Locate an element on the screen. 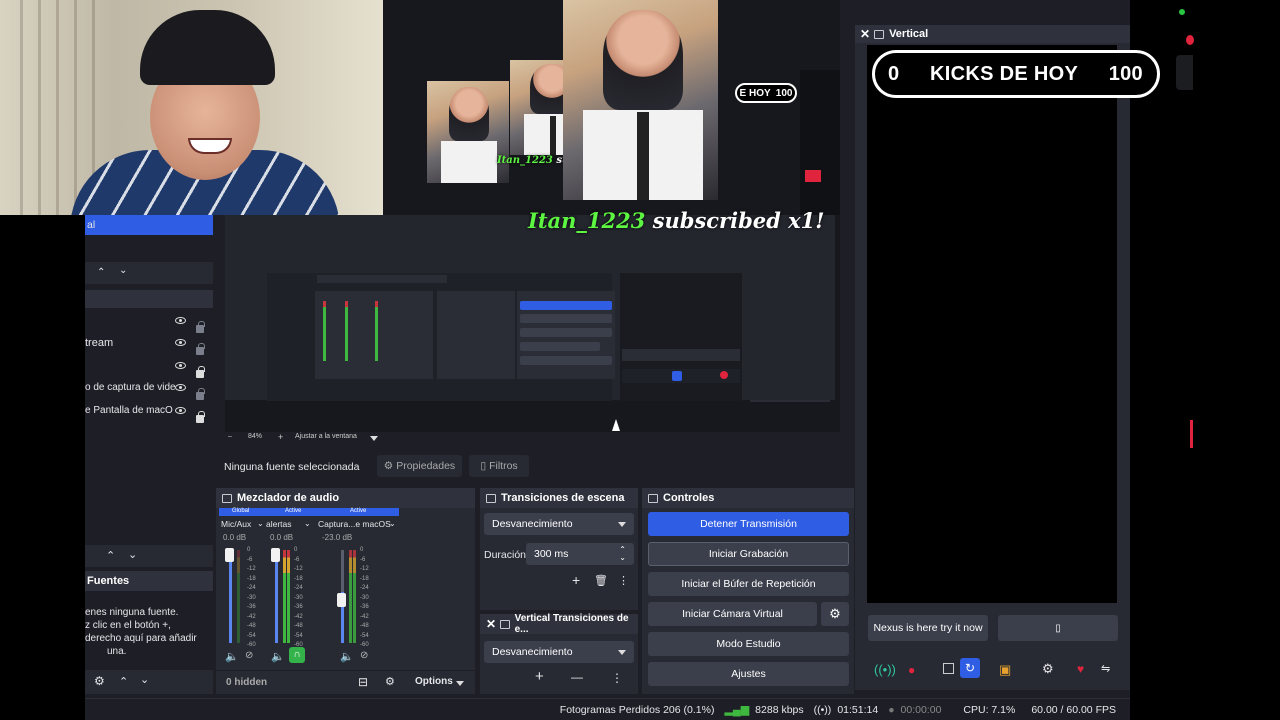 Image resolution: width=1280 pixels, height=720 pixels. transition-select: Desvanecimiento is located at coordinates (559, 524).